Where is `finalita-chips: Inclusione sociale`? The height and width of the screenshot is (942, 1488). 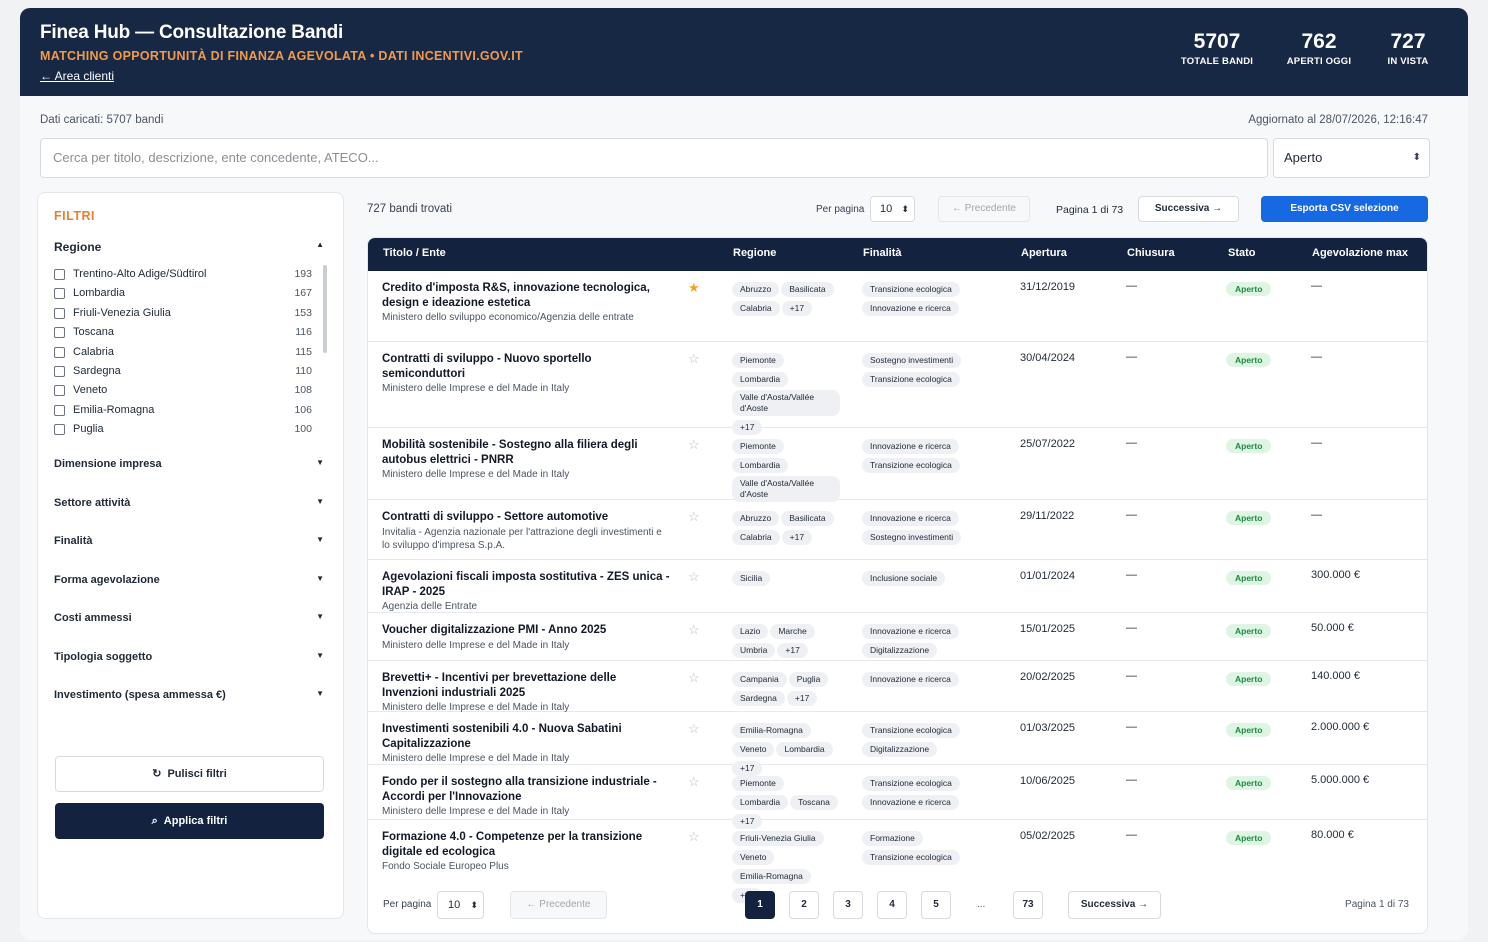
finalita-chips: Inclusione sociale is located at coordinates (932, 579).